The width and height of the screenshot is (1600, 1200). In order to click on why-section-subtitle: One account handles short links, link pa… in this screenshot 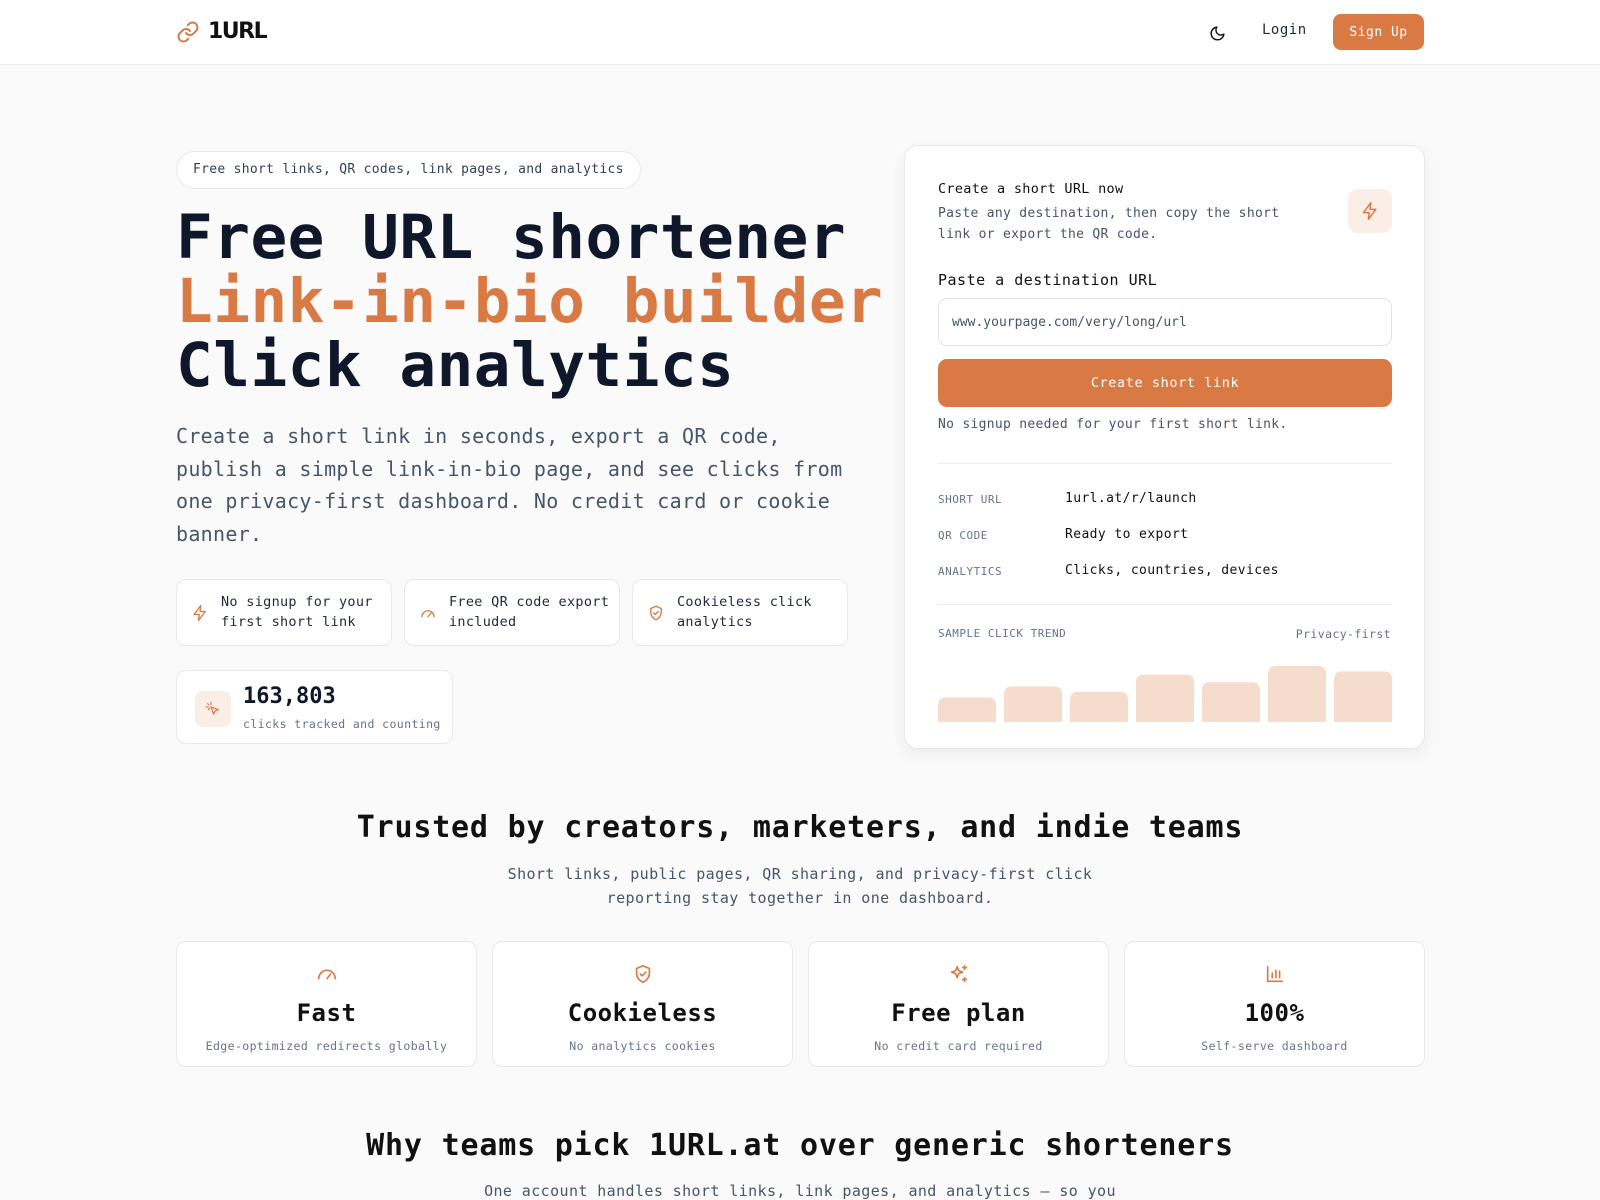, I will do `click(800, 1191)`.